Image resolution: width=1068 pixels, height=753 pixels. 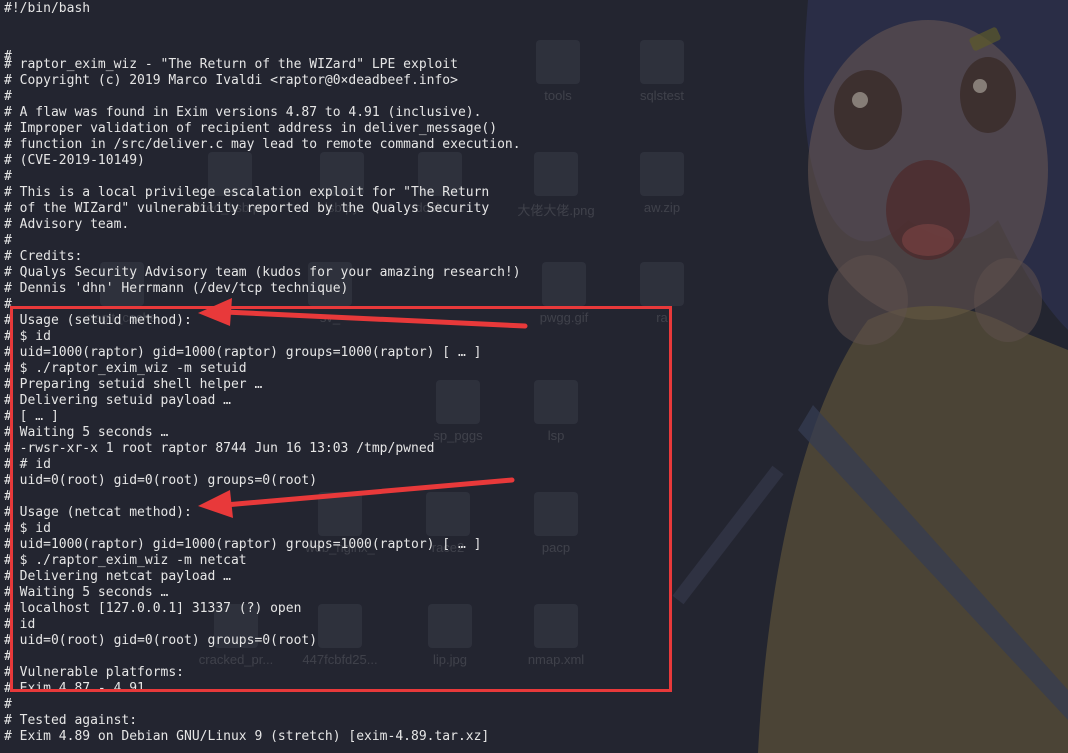 I want to click on arrow-to-netcat-usage, so click(x=356, y=497).